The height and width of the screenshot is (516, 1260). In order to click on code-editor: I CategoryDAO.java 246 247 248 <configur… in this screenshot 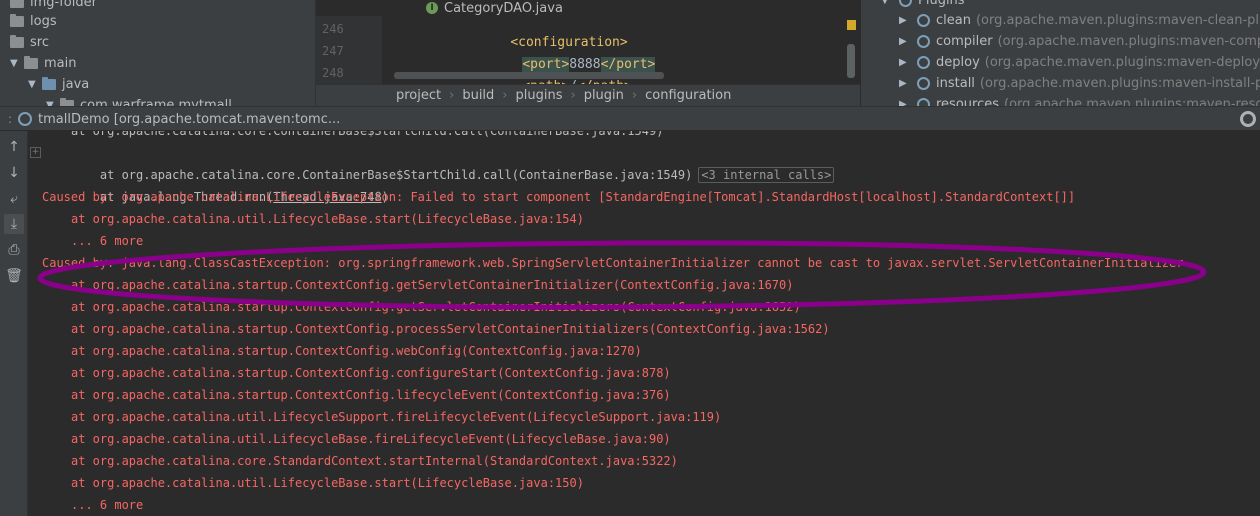, I will do `click(587, 53)`.